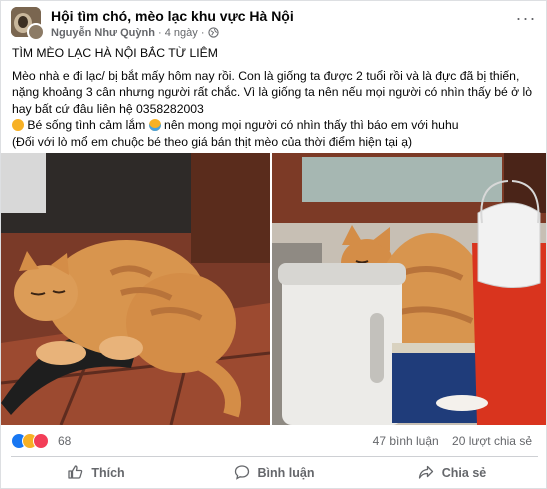 This screenshot has width=547, height=489. What do you see at coordinates (86, 125) in the screenshot?
I see `post-text-fragment: Bé sống tình cảm lắm` at bounding box center [86, 125].